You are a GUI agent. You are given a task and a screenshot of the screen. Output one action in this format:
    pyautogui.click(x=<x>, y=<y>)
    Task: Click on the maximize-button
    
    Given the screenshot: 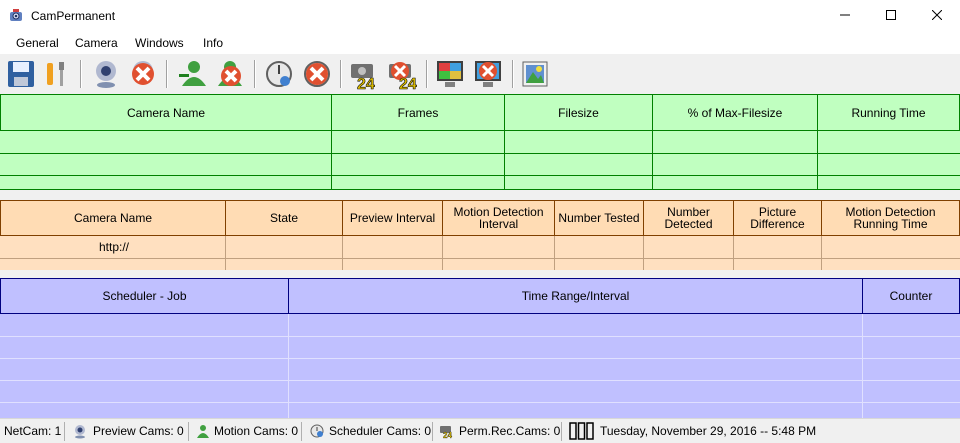 What is the action you would take?
    pyautogui.click(x=891, y=15)
    